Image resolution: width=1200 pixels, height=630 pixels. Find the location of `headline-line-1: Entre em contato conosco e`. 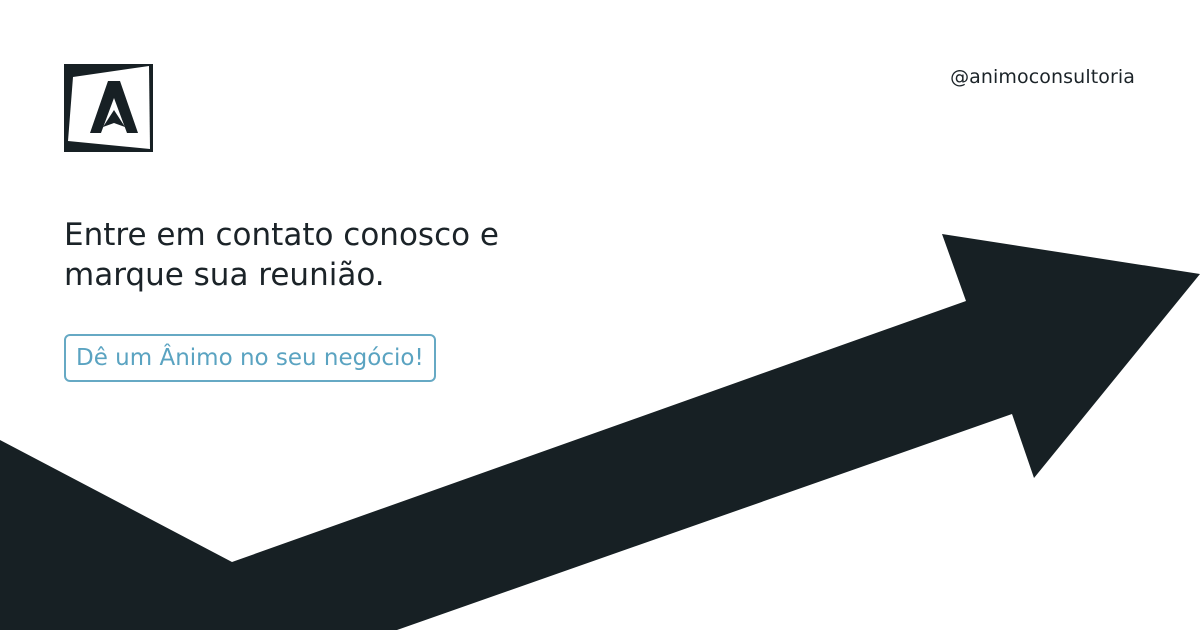

headline-line-1: Entre em contato conosco e is located at coordinates (281, 235).